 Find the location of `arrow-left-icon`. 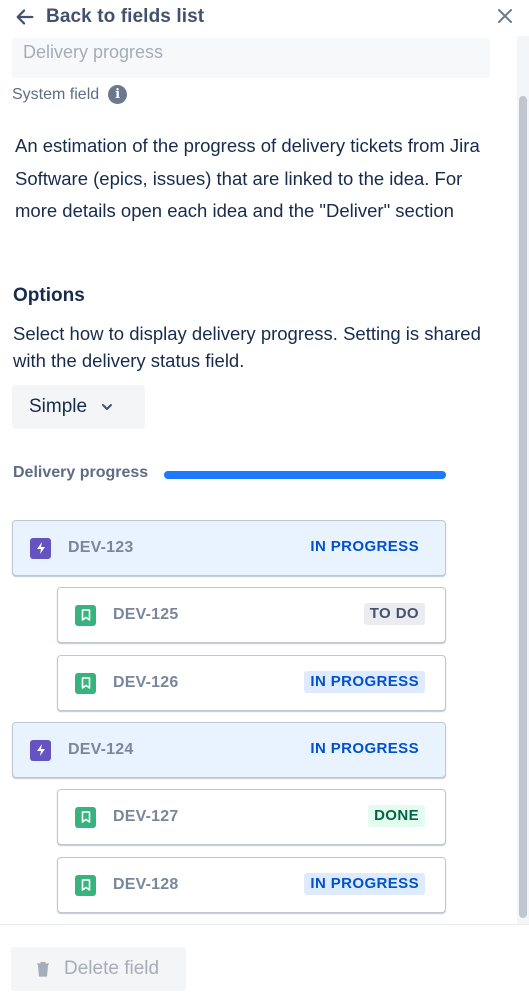

arrow-left-icon is located at coordinates (25, 17).